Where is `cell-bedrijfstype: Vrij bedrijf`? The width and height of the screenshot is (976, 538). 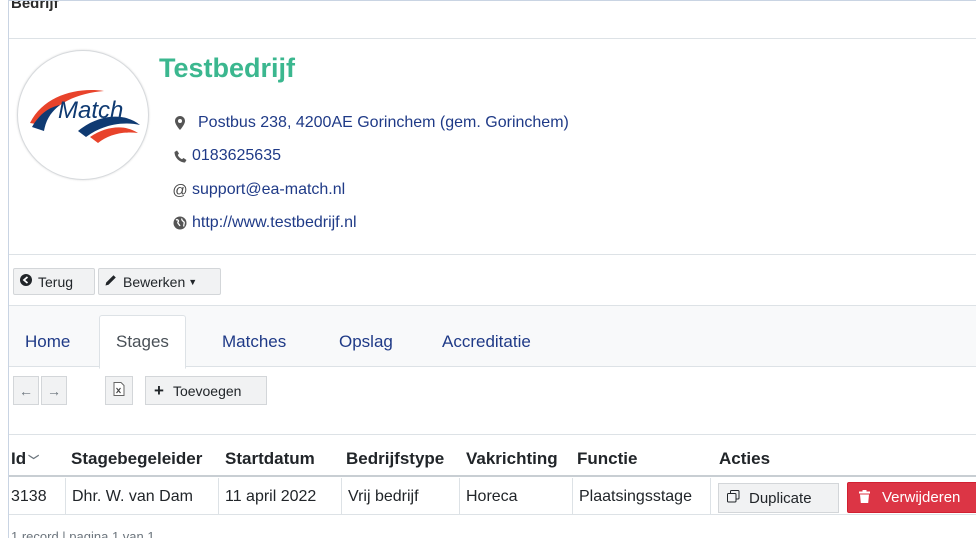 cell-bedrijfstype: Vrij bedrijf is located at coordinates (401, 496).